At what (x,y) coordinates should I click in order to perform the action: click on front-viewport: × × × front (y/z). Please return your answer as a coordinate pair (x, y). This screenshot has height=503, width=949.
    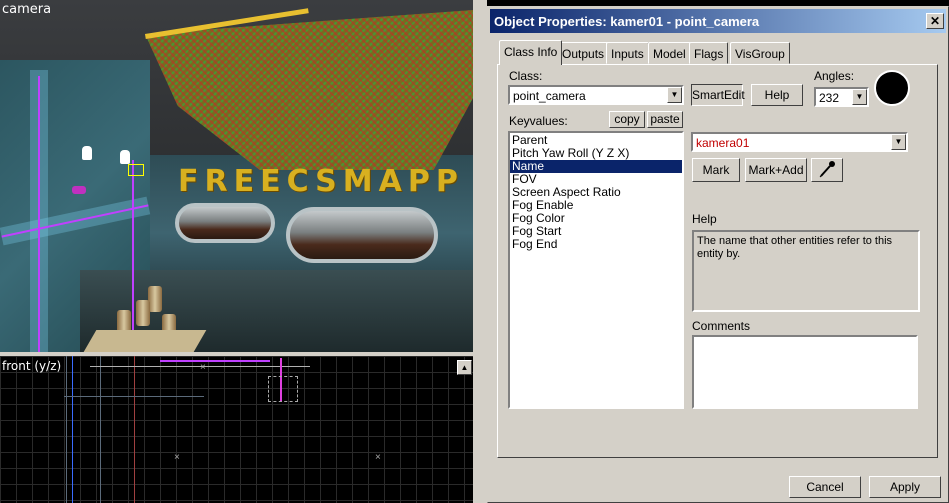
    Looking at the image, I should click on (236, 429).